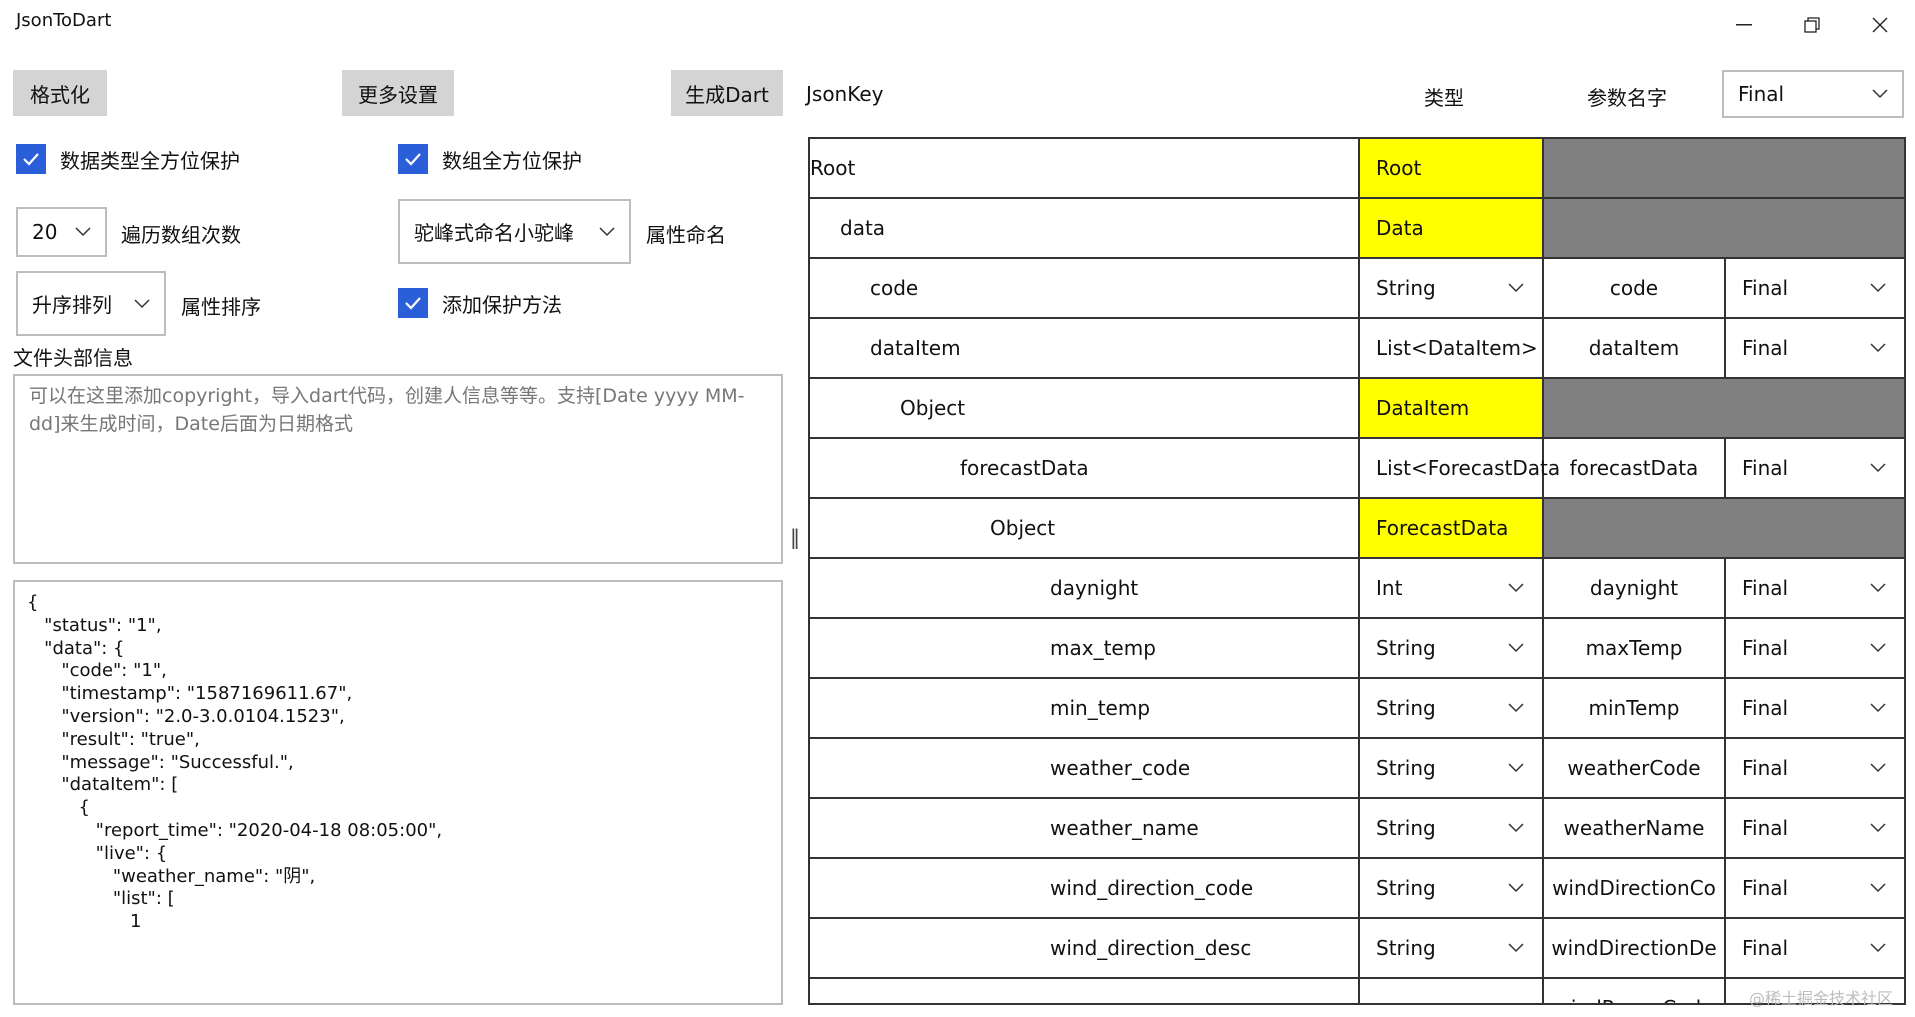 The image size is (1915, 1017). I want to click on json-key: max_temp, so click(1103, 648).